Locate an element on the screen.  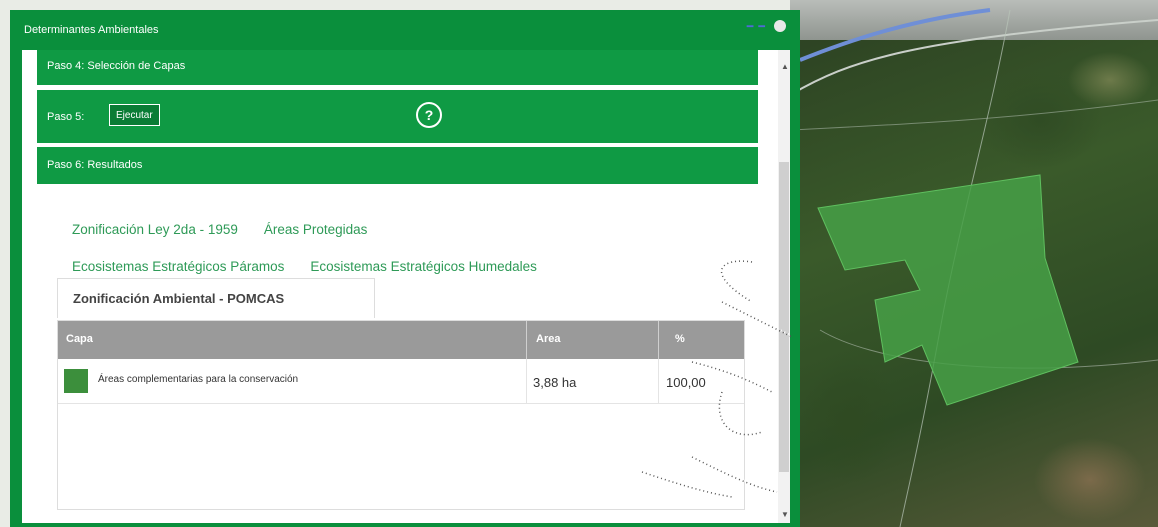
tab-paramos: Ecosistemas Estratégicos Páramos is located at coordinates (178, 266).